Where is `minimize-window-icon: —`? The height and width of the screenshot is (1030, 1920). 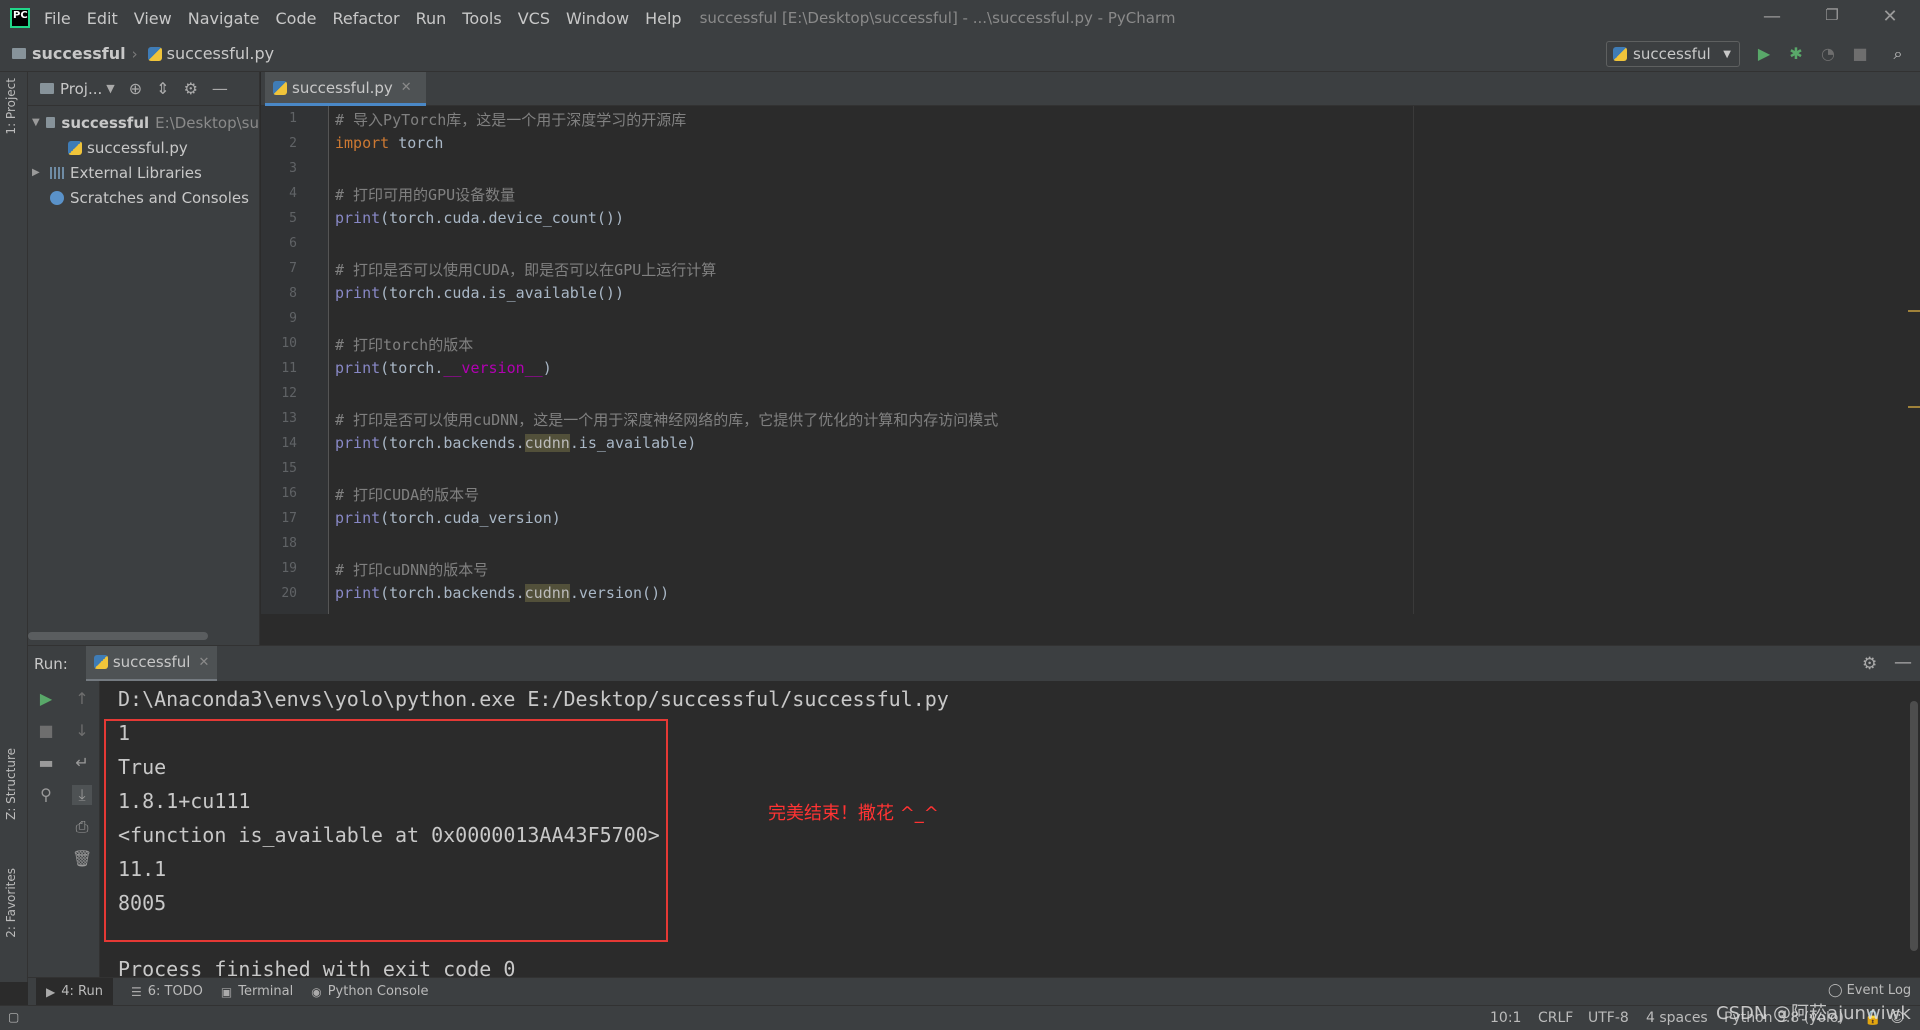
minimize-window-icon: — is located at coordinates (1772, 16).